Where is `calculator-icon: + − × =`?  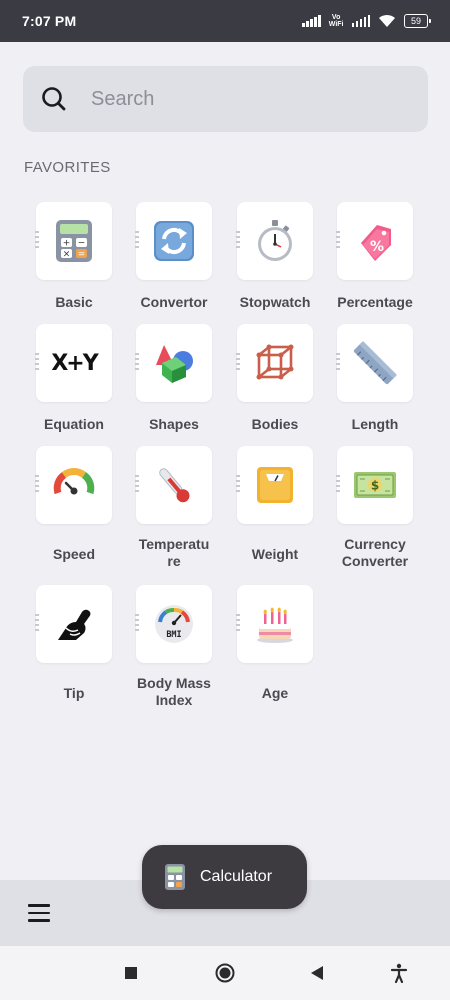 calculator-icon: + − × = is located at coordinates (74, 241).